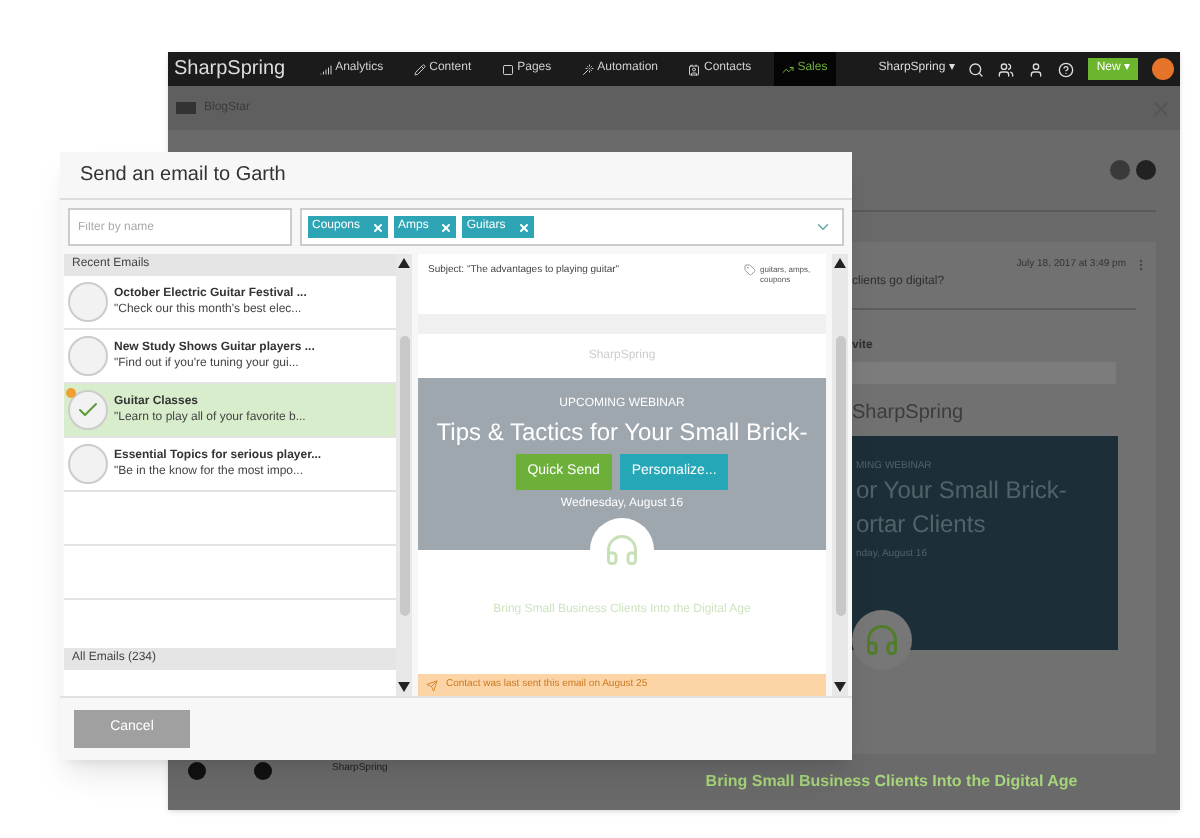 This screenshot has width=1200, height=838. I want to click on dropdown-caret-icon, so click(823, 227).